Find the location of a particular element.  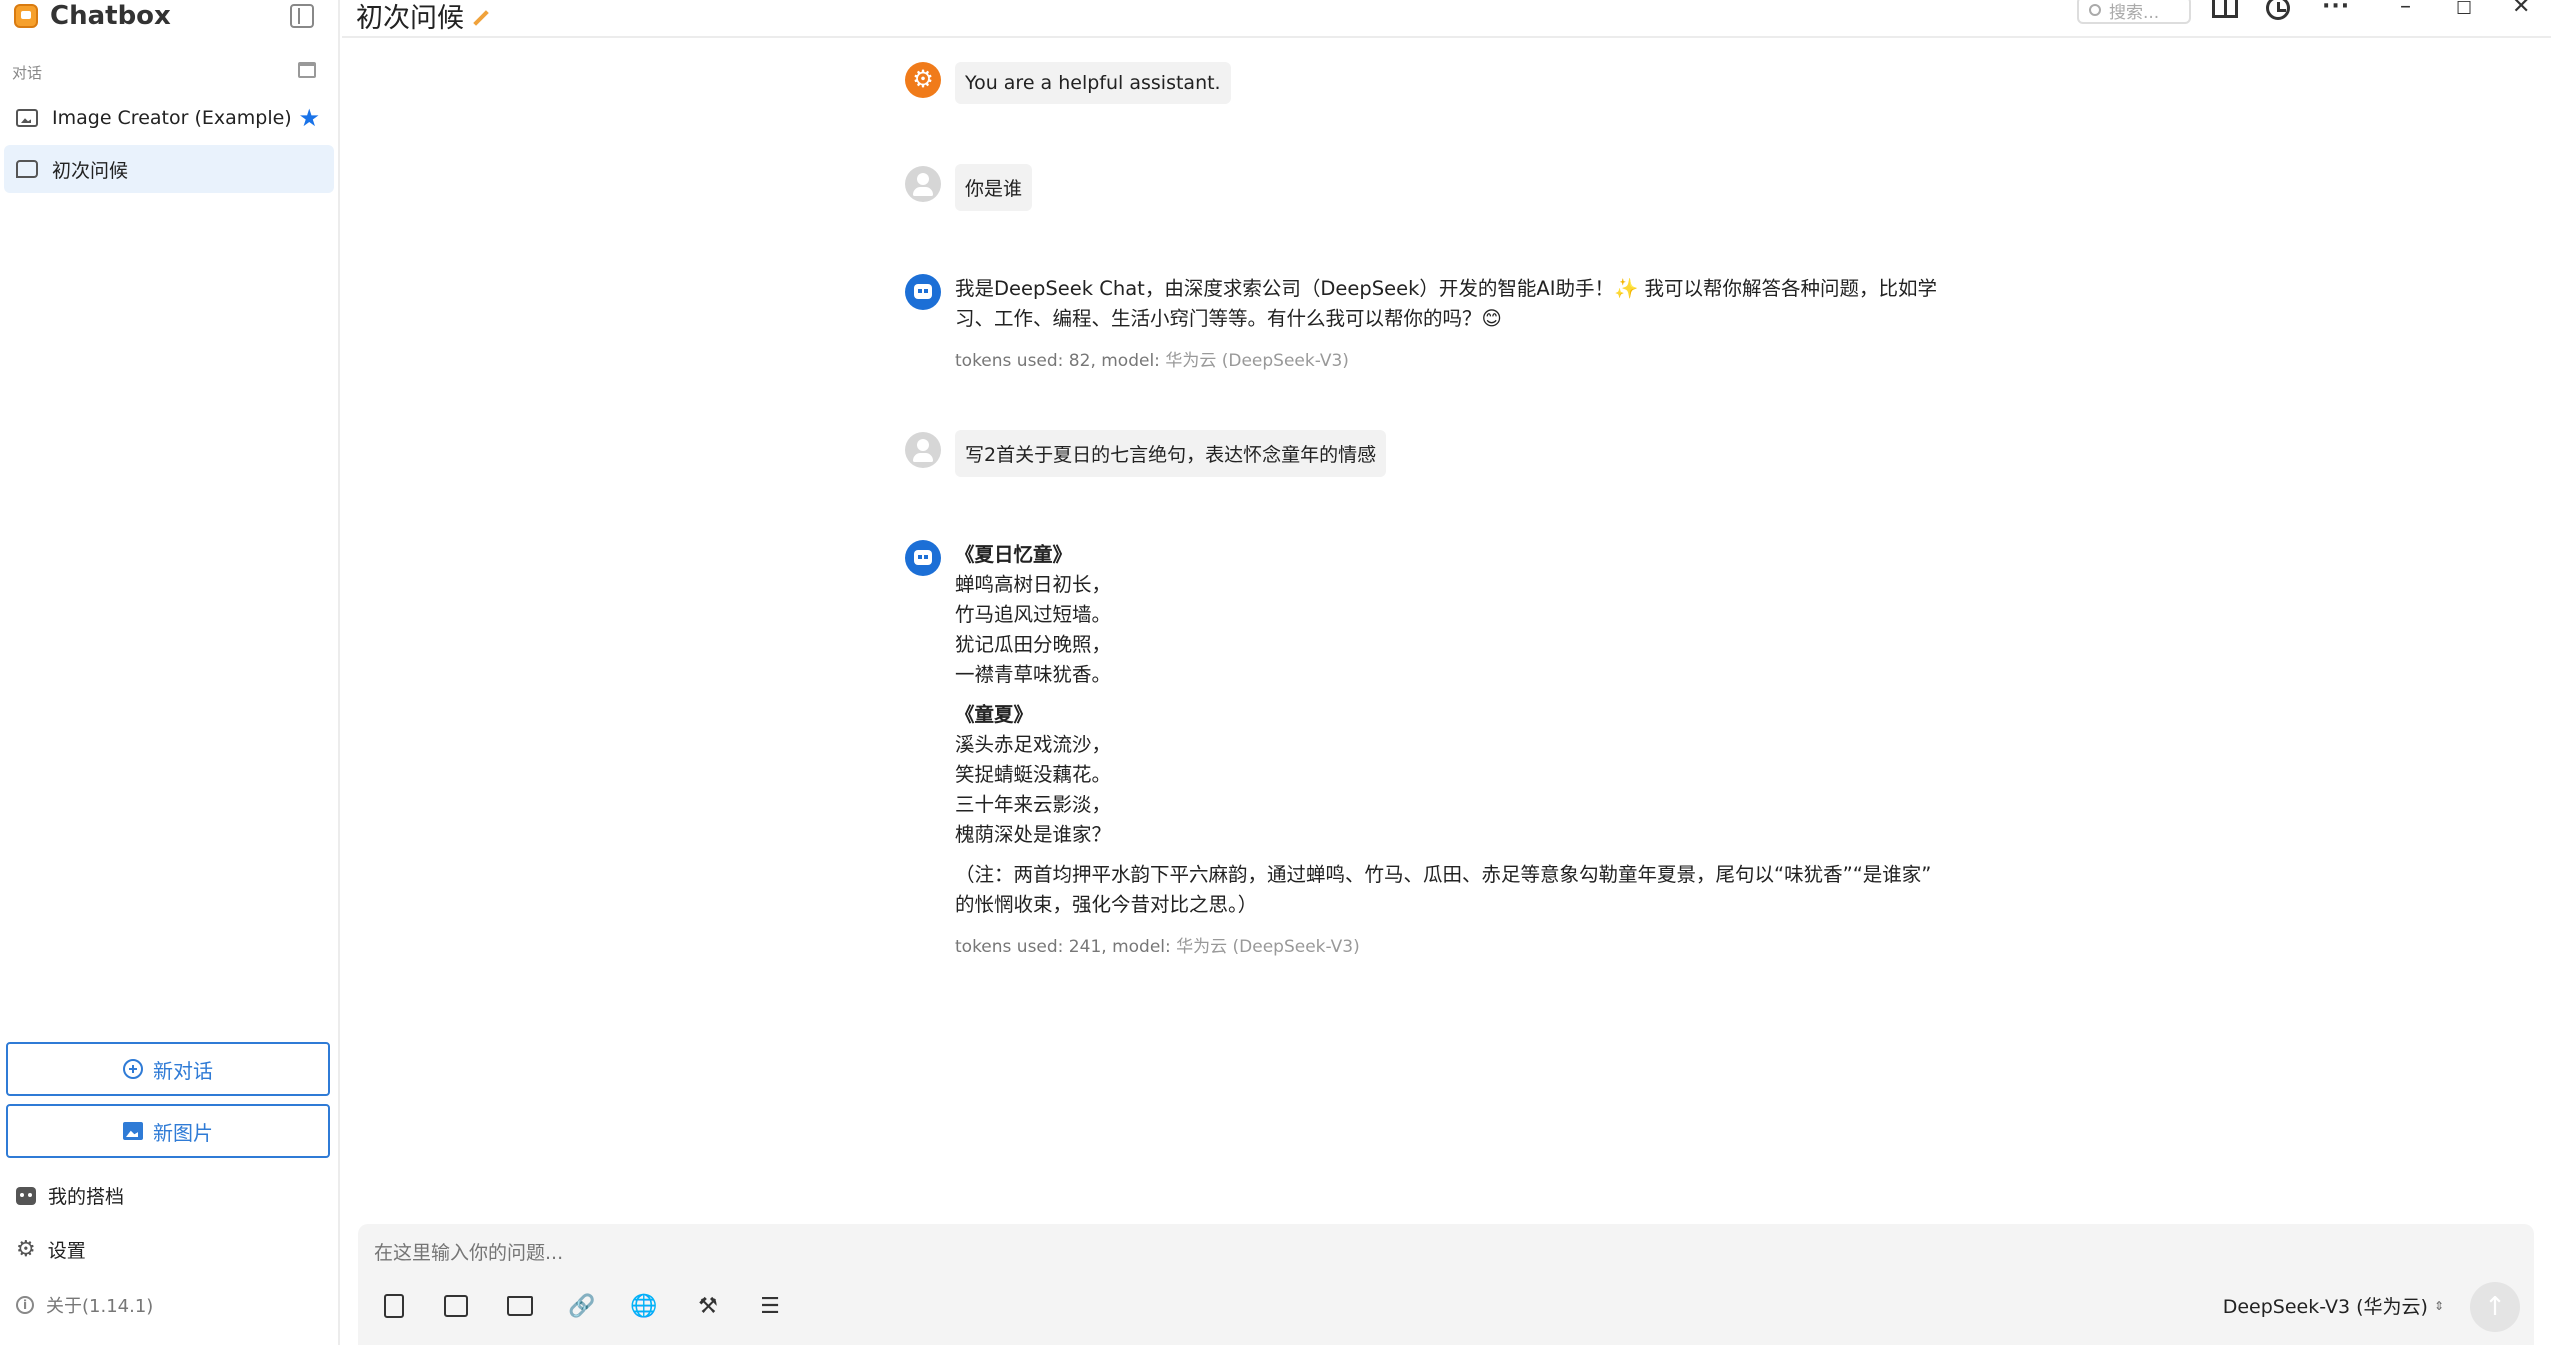

tokens-used: tokens used: 82, model: is located at coordinates (1060, 361).